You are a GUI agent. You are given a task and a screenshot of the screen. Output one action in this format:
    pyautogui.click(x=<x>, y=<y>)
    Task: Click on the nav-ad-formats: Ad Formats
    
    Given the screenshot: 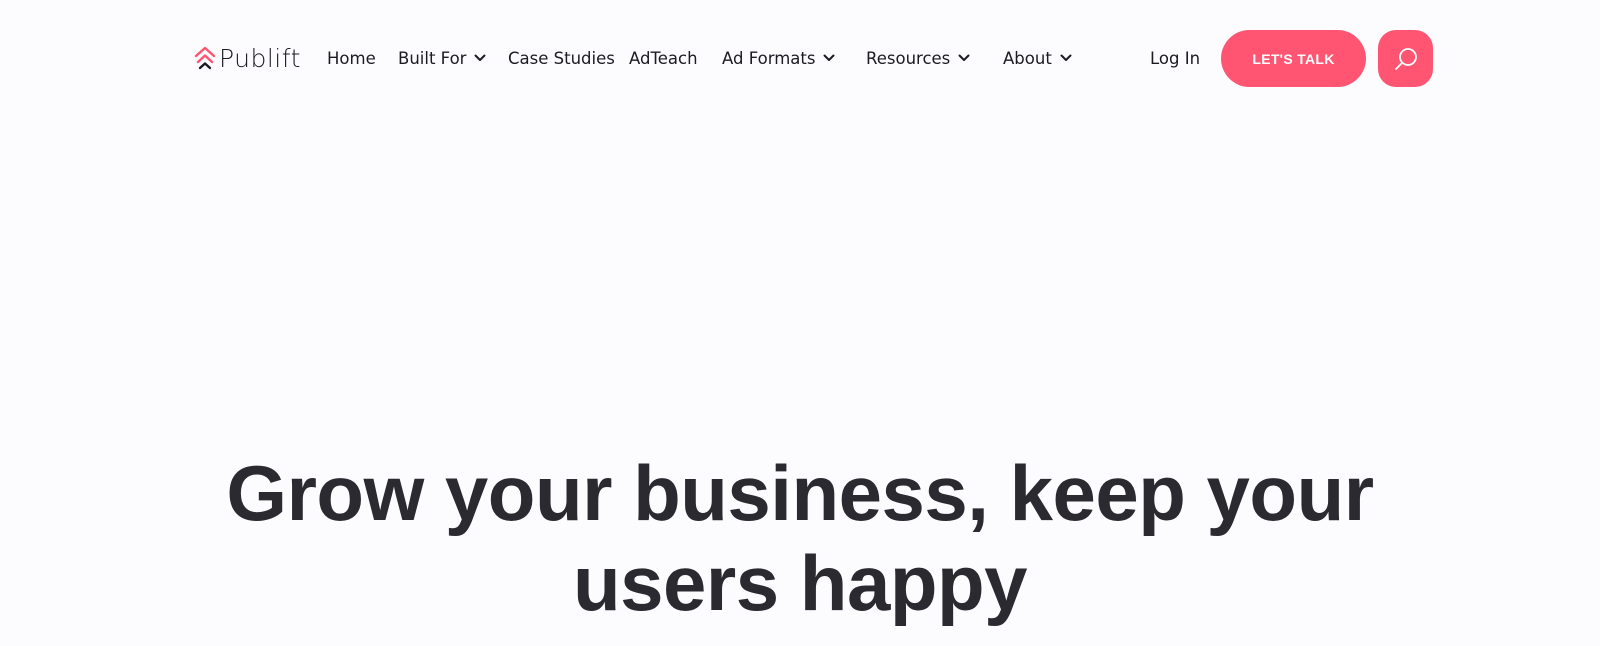 What is the action you would take?
    pyautogui.click(x=778, y=58)
    